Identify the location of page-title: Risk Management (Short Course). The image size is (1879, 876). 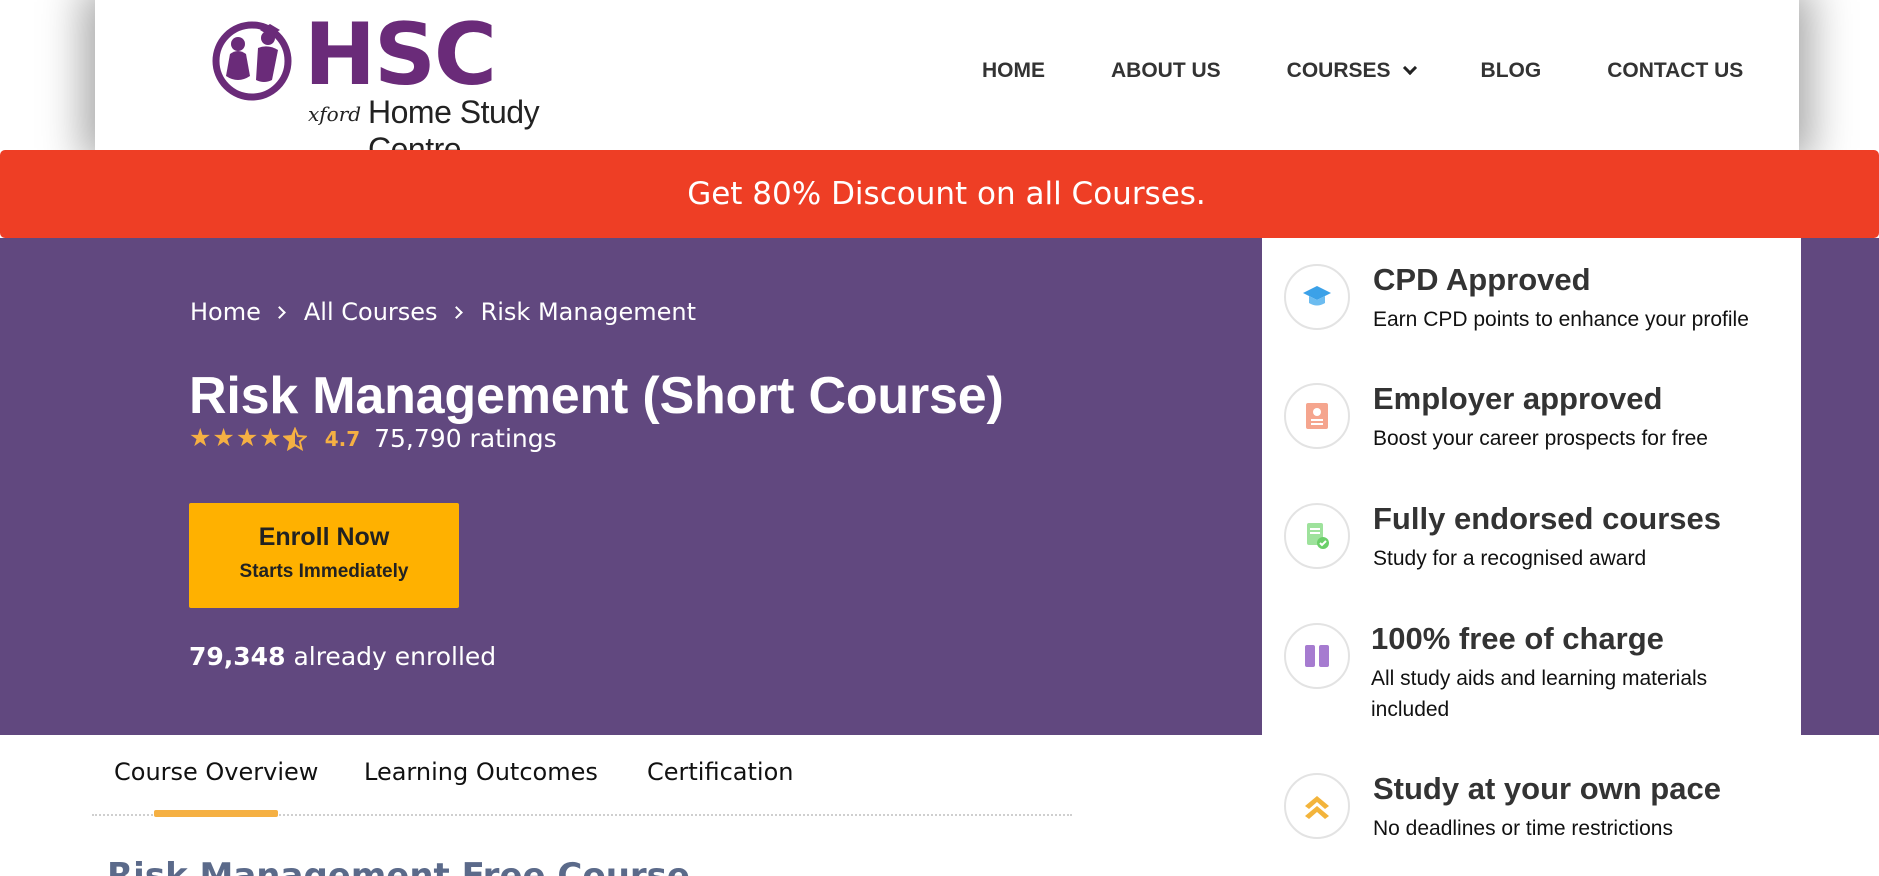
(596, 396).